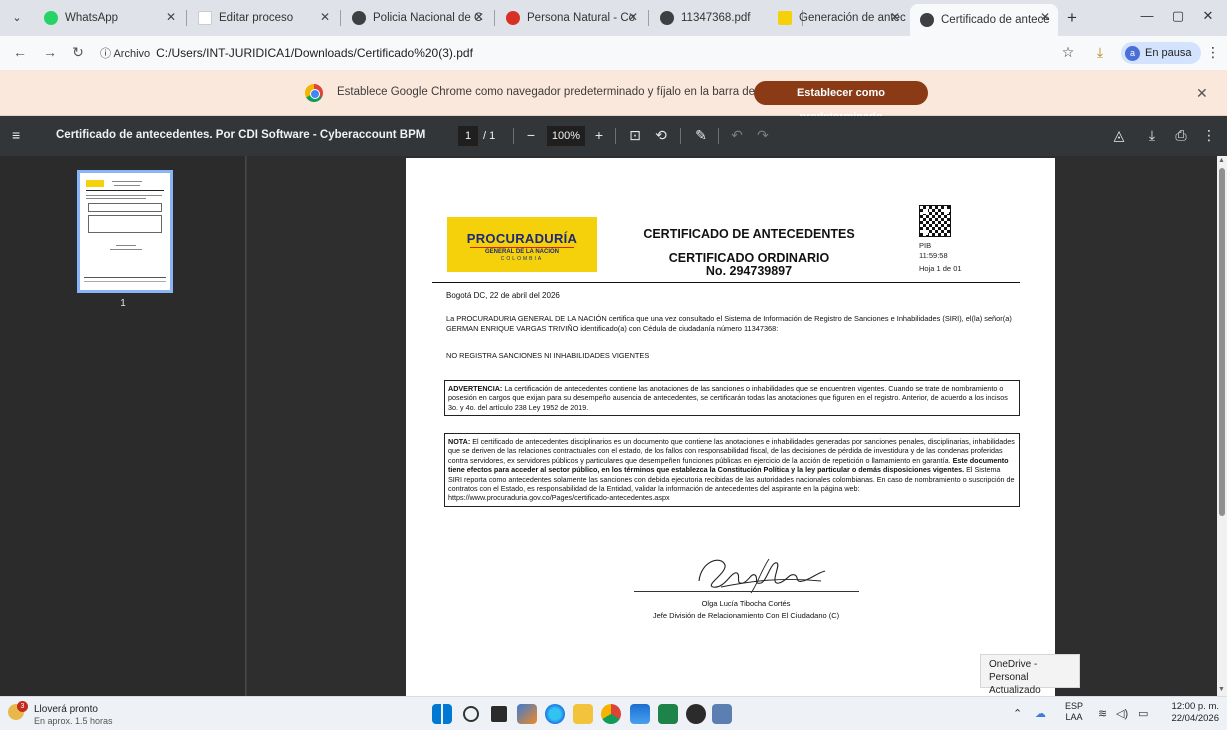  Describe the element at coordinates (471, 714) in the screenshot. I see `search-icon` at that location.